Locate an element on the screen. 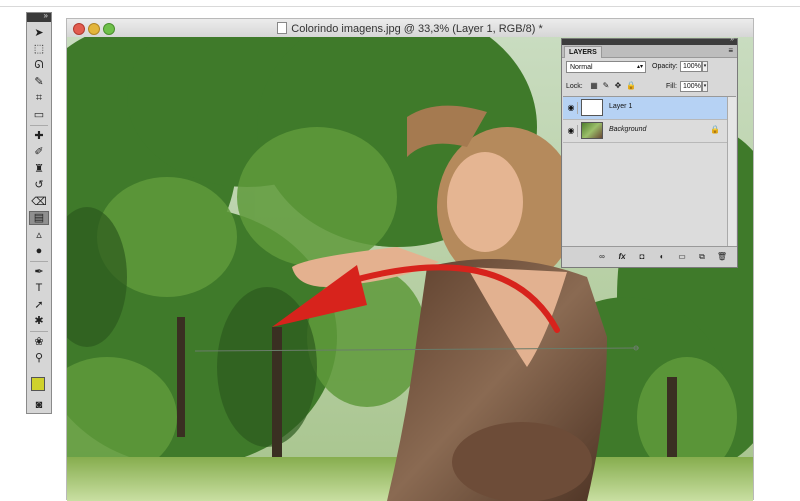 This screenshot has height=501, width=800. tools-panel: » ➤ ⬚ ᘏ ✎ ⌗ ▭ ✚ ✐ ♜ ↺ ⌫ ▤ ▵ ● ✒ T ➚ ✱ ❀ ⚲ ◙ is located at coordinates (39, 212).